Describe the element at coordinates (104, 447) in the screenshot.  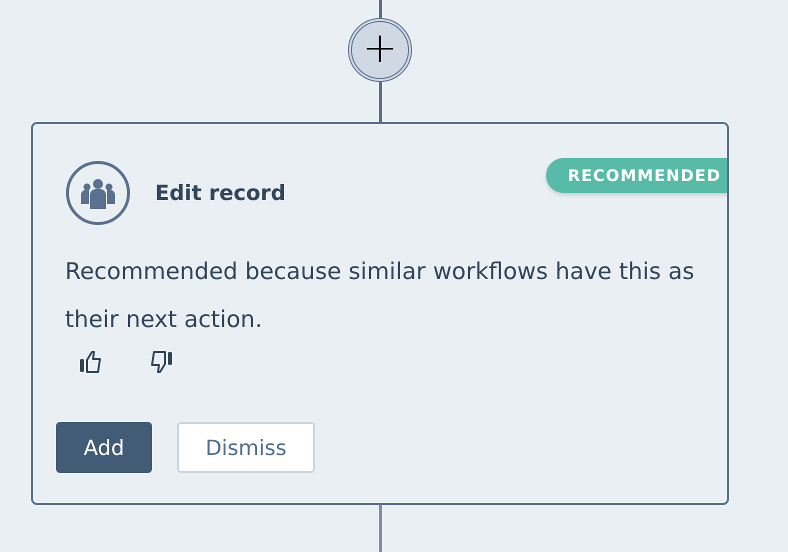
I see `add-button: Add` at that location.